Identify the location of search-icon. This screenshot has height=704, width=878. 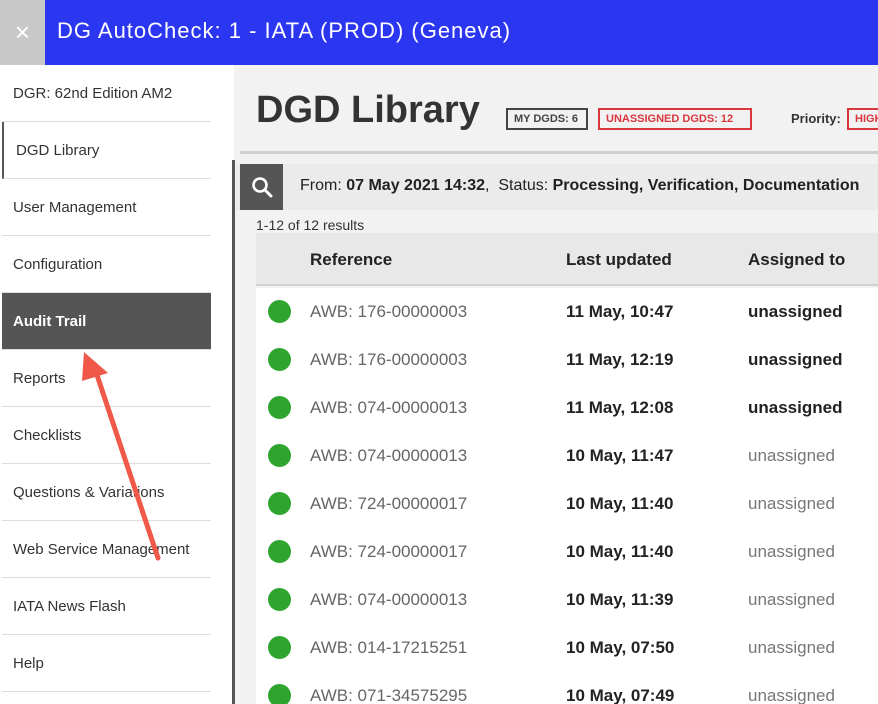
(261, 187).